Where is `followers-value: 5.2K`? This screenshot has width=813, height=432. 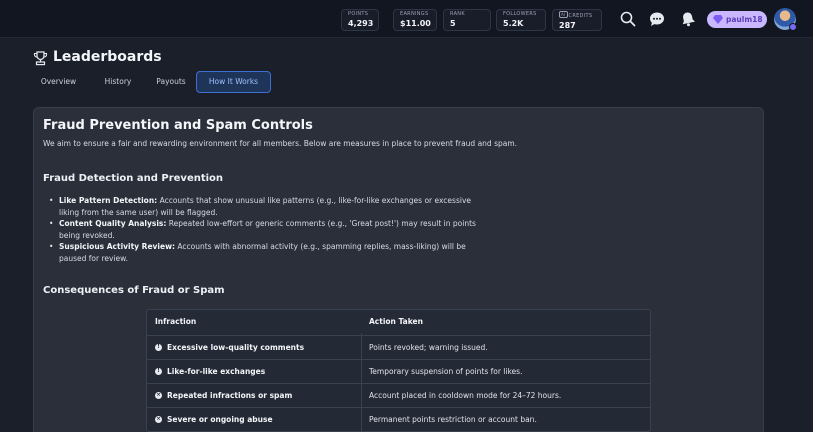 followers-value: 5.2K is located at coordinates (513, 23).